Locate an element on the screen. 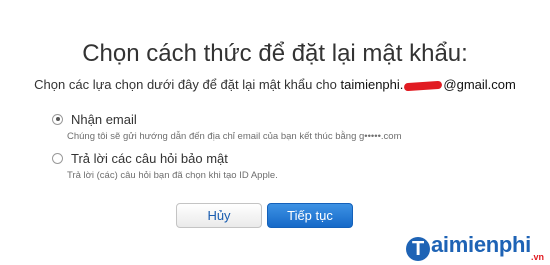 The image size is (550, 265). security-questions-radio is located at coordinates (57, 158).